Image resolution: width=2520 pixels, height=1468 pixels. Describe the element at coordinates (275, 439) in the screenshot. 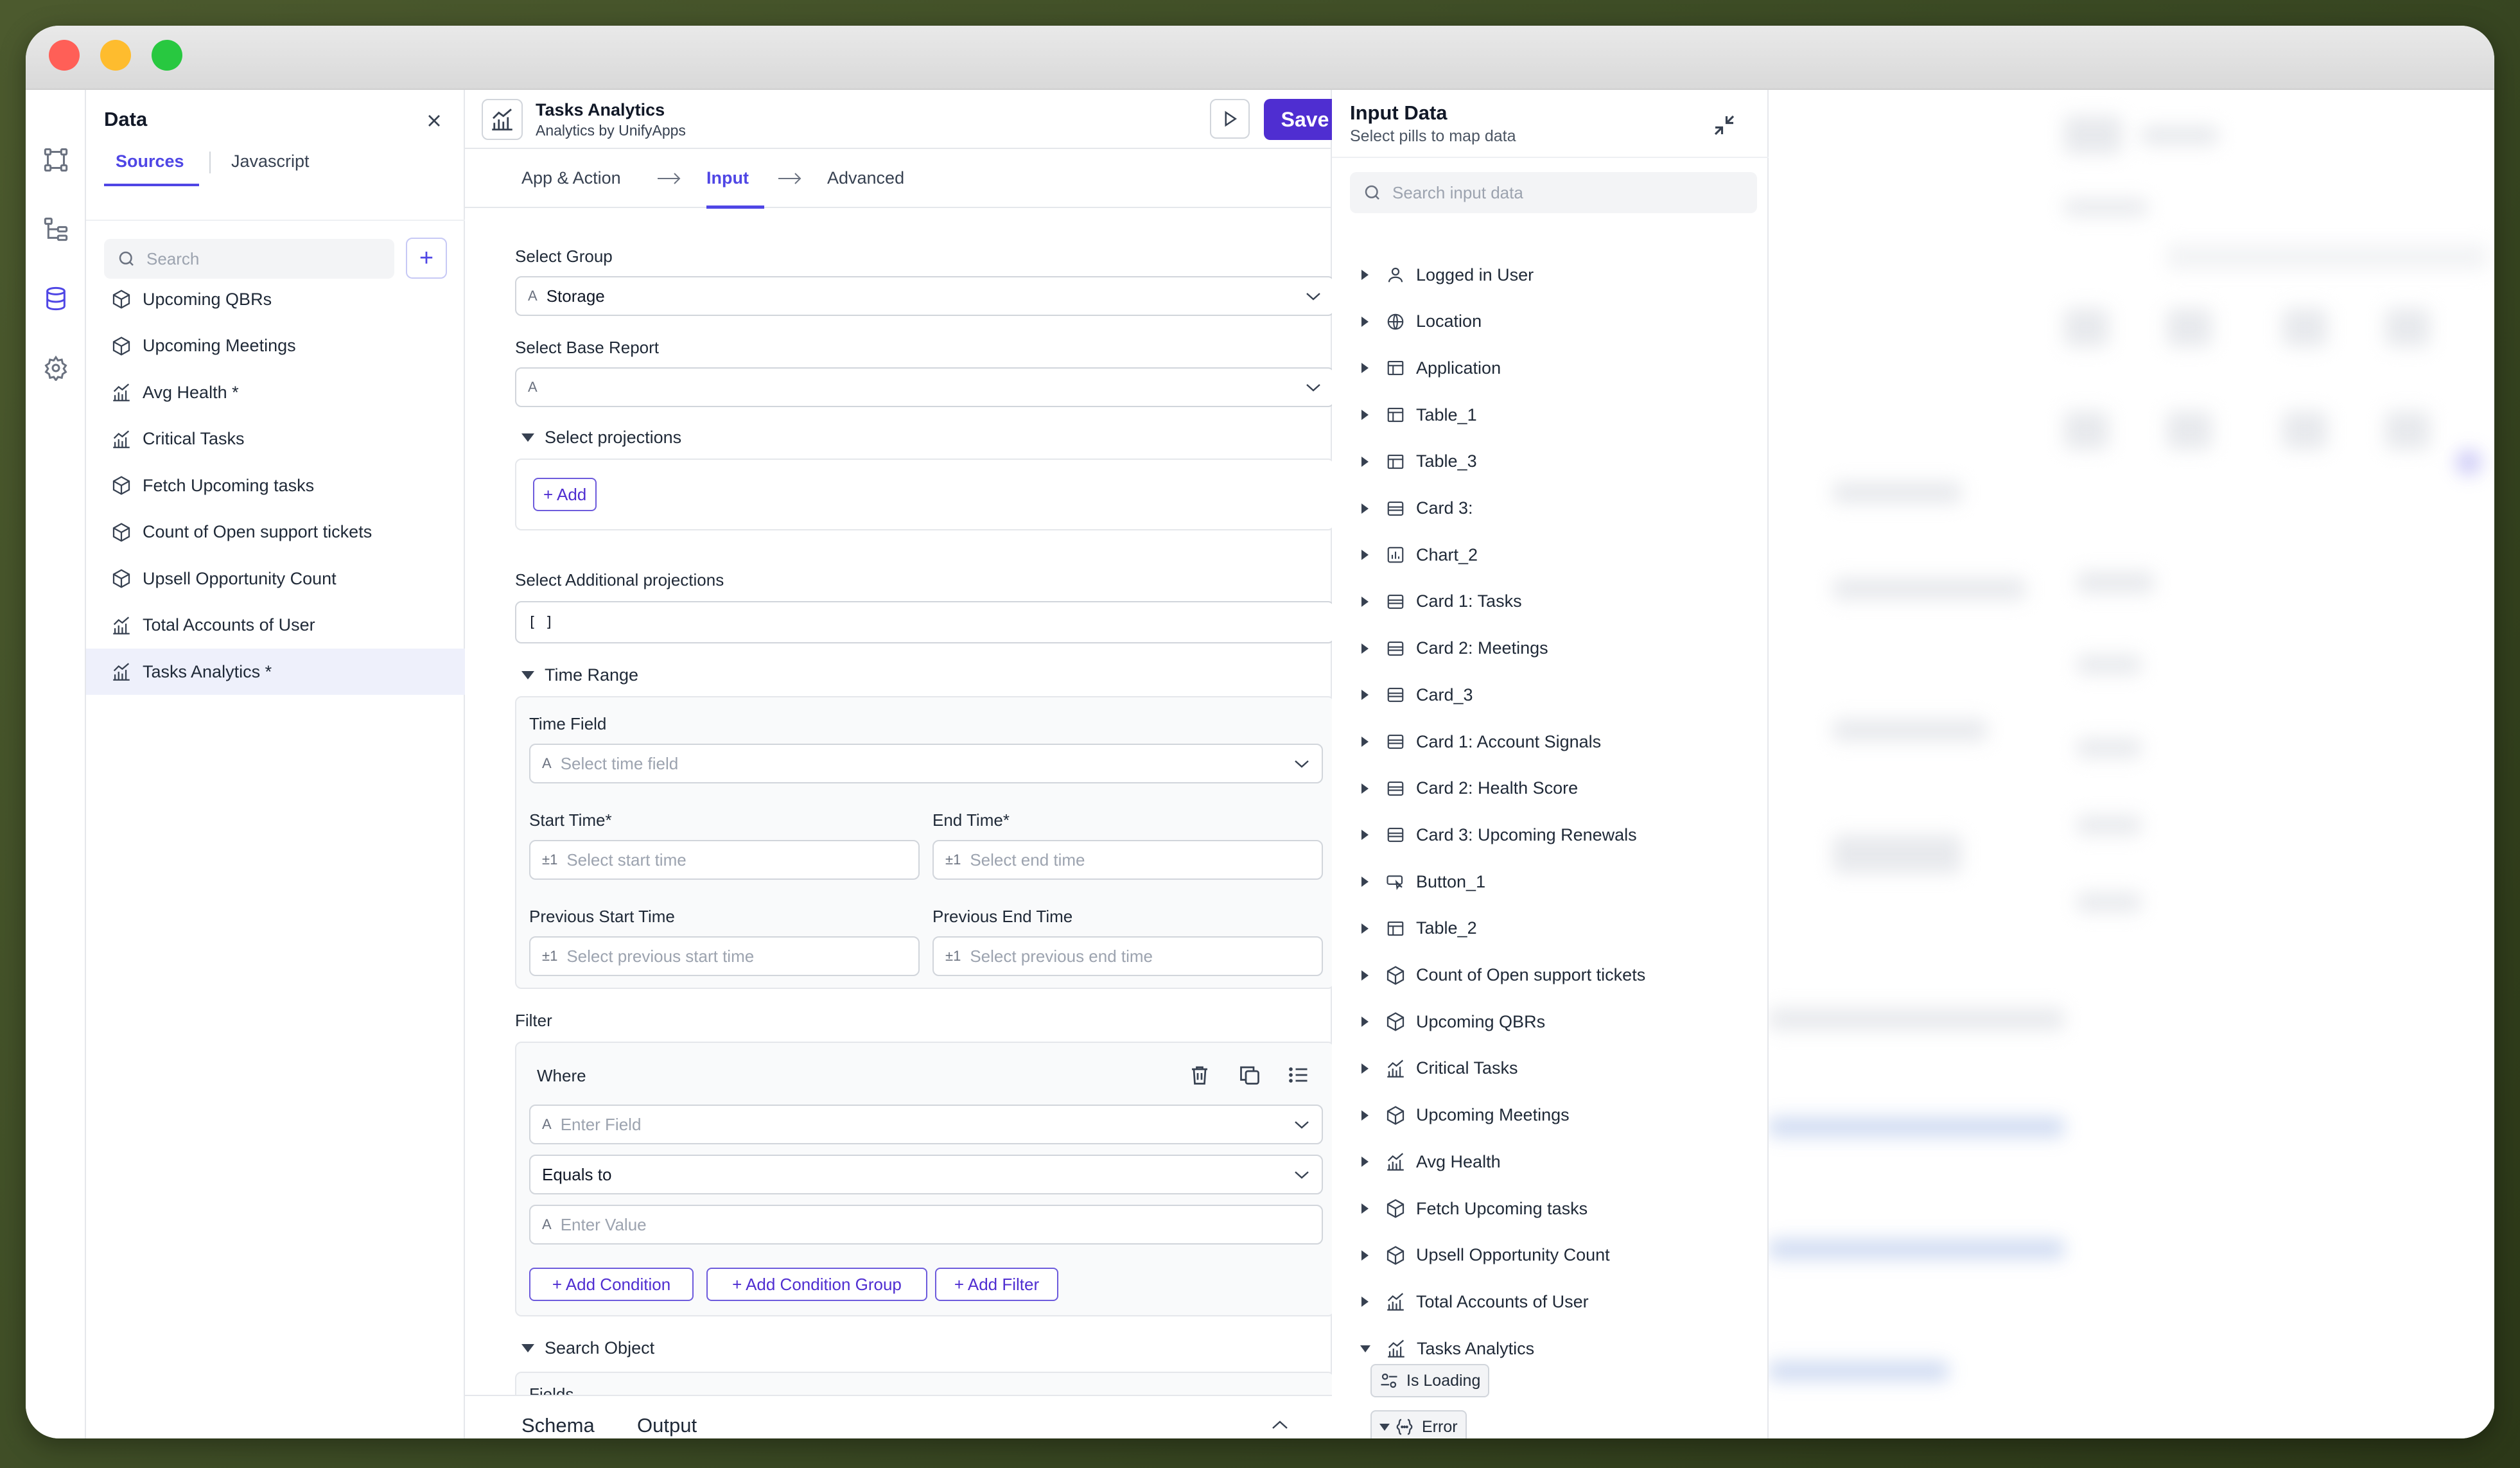

I see `source-item: Critical Tasks` at that location.